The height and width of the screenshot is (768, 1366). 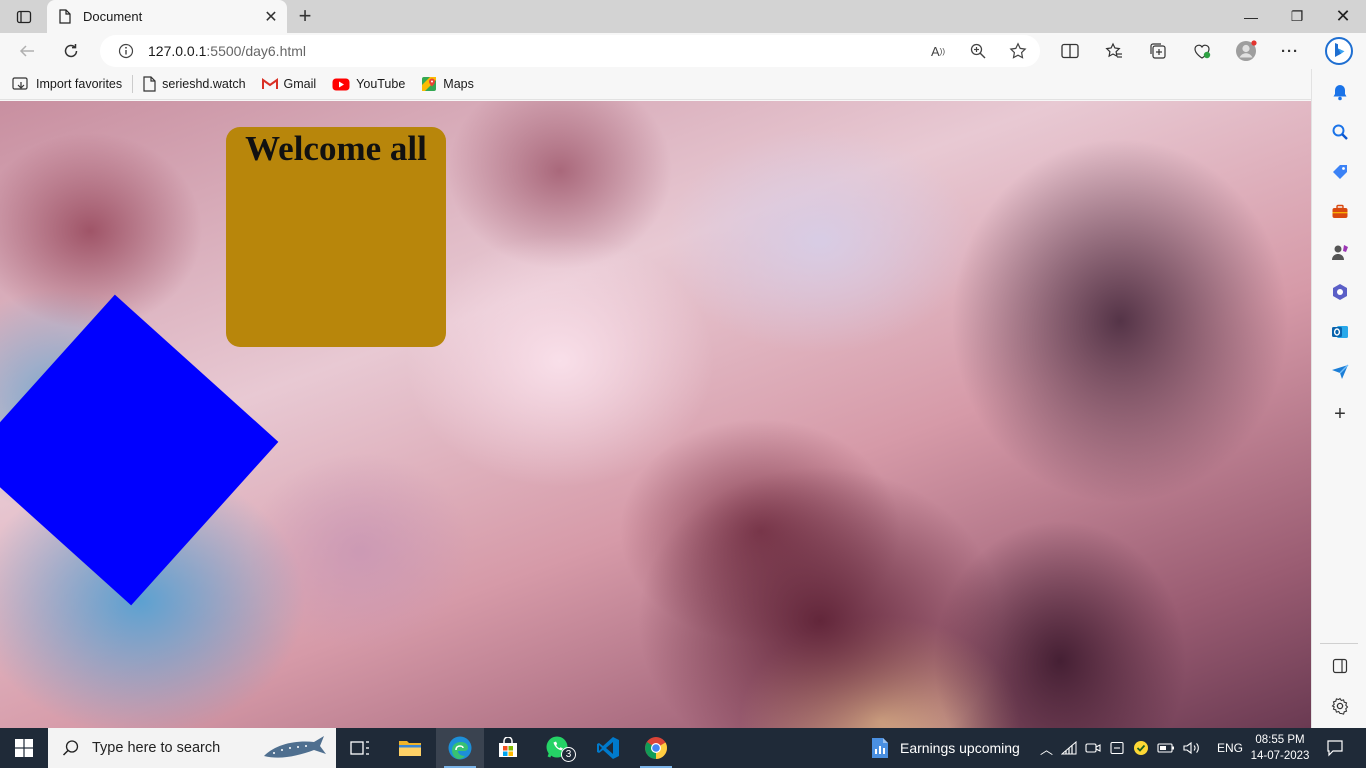 I want to click on tab-title: Document, so click(x=113, y=16).